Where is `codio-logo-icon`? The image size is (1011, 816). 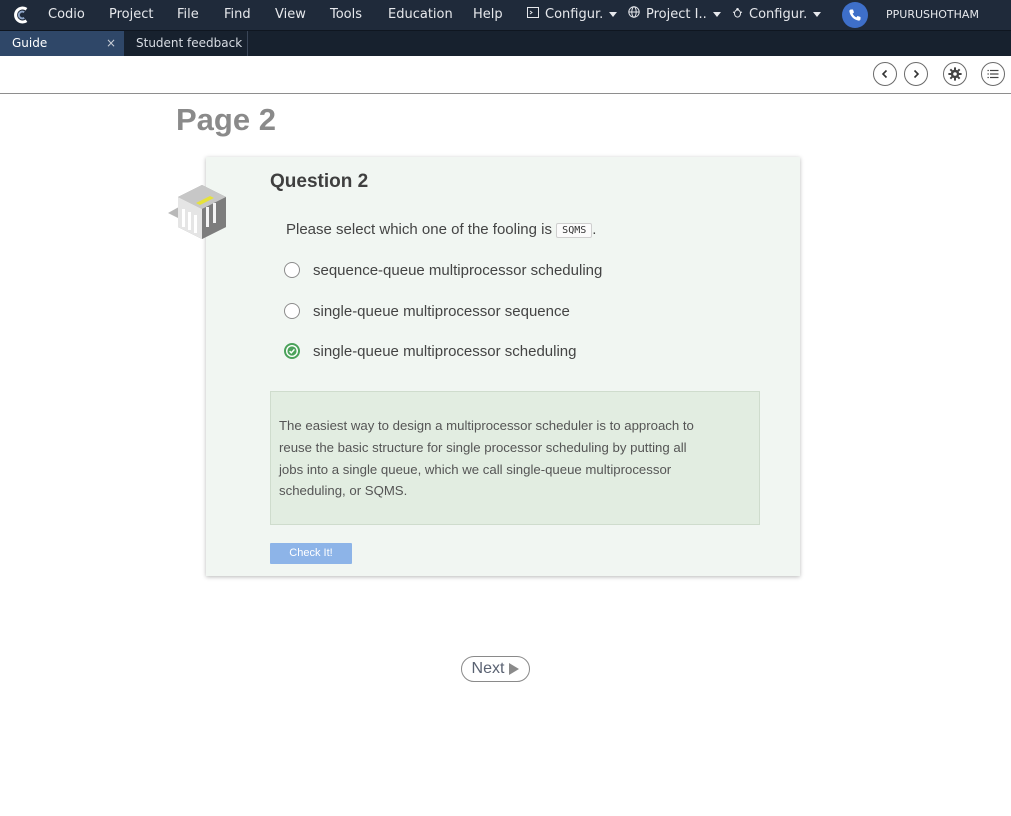
codio-logo-icon is located at coordinates (22, 15).